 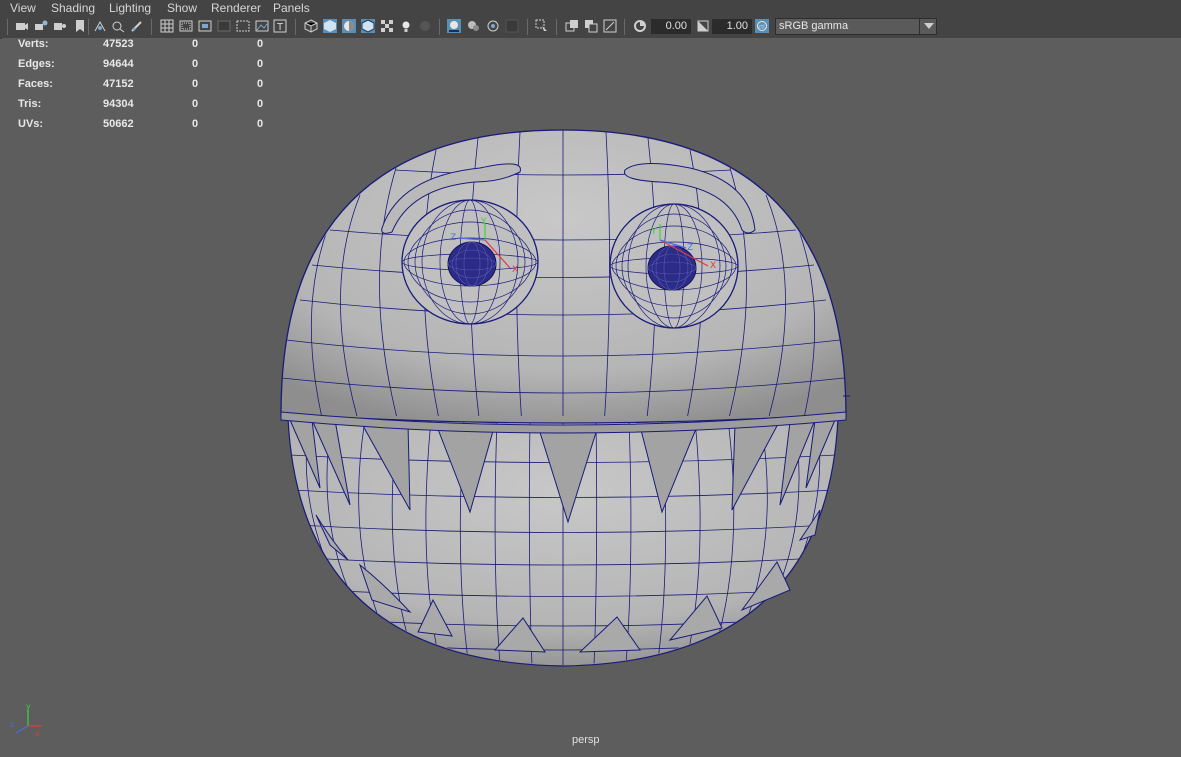 I want to click on hud-total: 47152, so click(x=118, y=84).